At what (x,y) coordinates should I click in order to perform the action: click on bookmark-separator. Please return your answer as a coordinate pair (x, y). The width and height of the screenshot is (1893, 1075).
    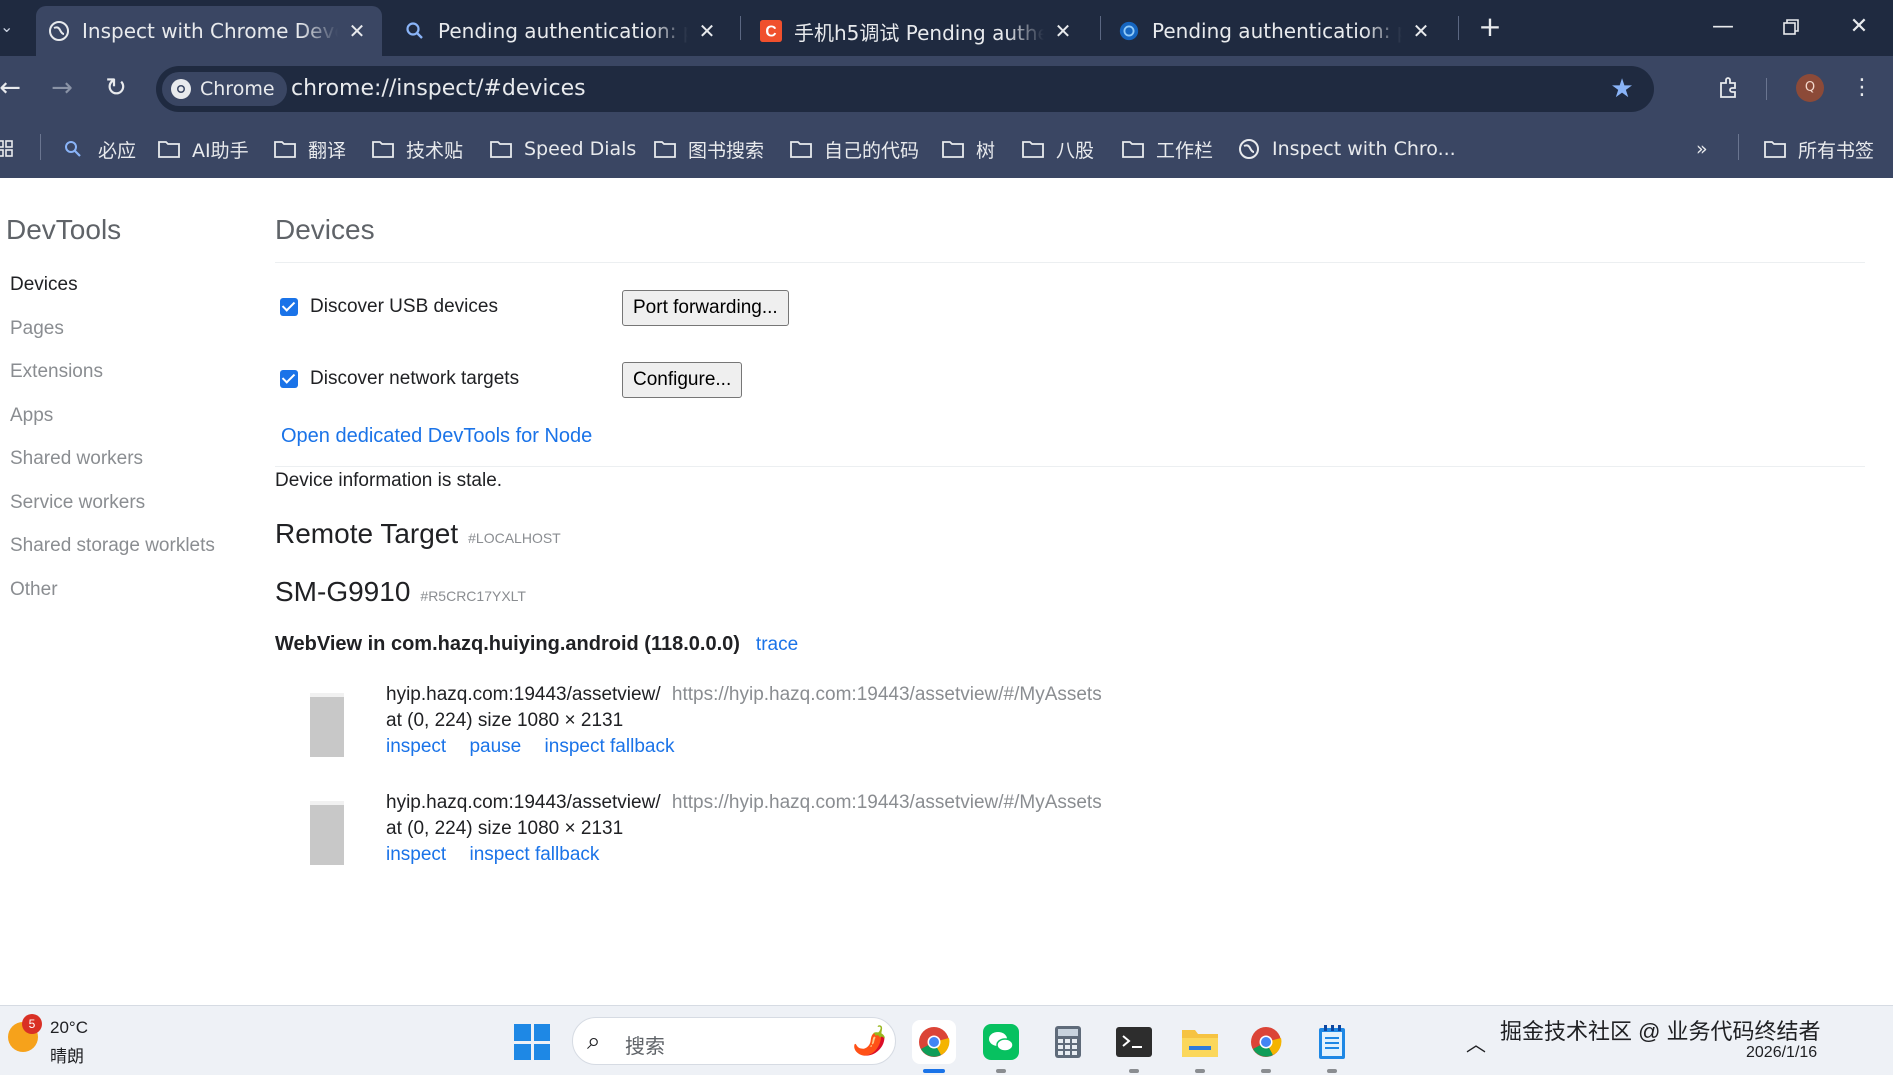
    Looking at the image, I should click on (1738, 147).